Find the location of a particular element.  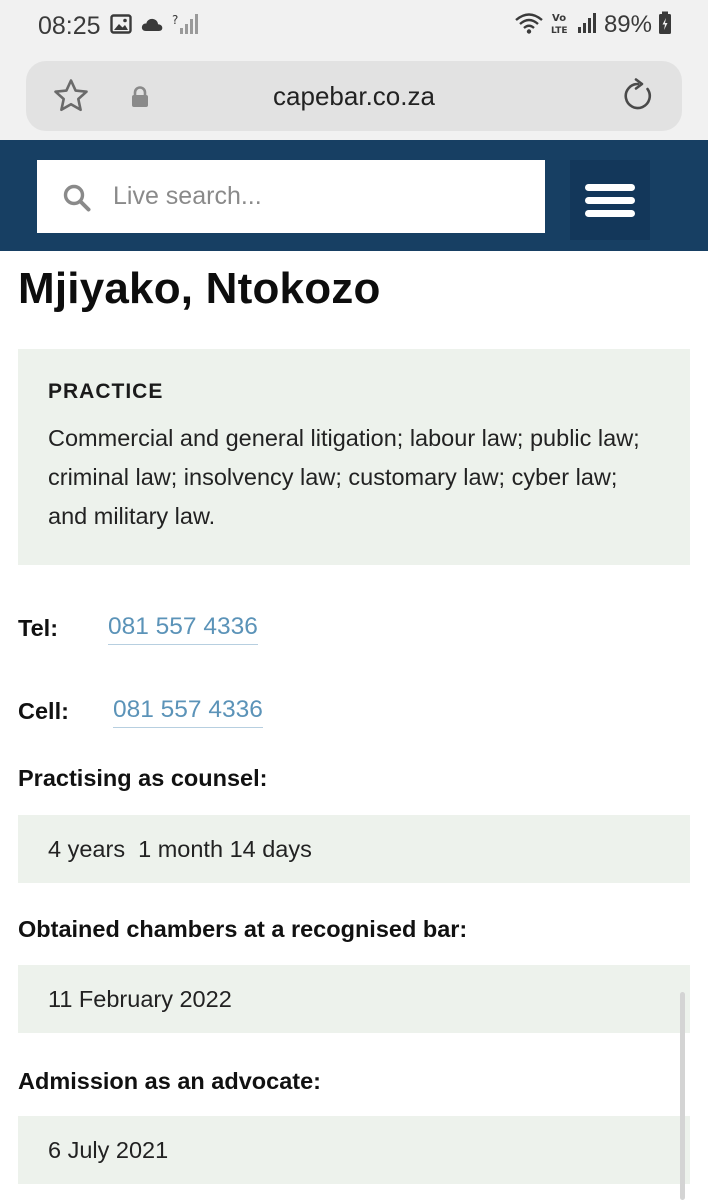

admission-value: 6 July 2021 is located at coordinates (354, 1150).